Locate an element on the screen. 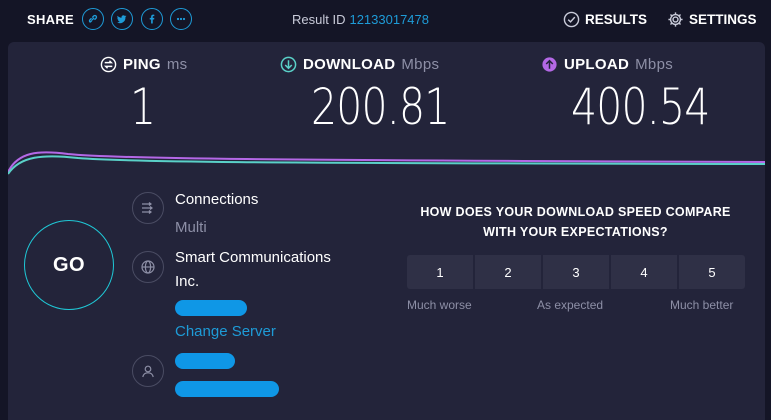  download-value: 200.81 is located at coordinates (380, 107).